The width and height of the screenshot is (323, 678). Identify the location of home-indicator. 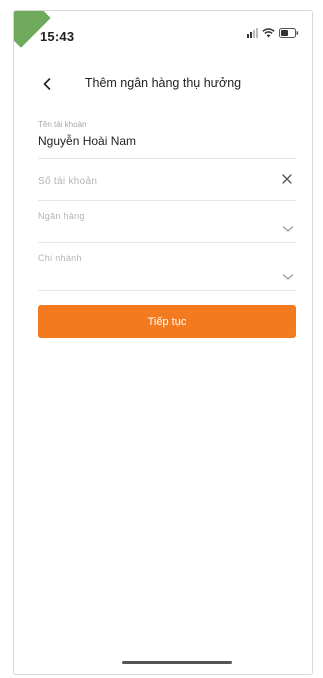
(177, 662).